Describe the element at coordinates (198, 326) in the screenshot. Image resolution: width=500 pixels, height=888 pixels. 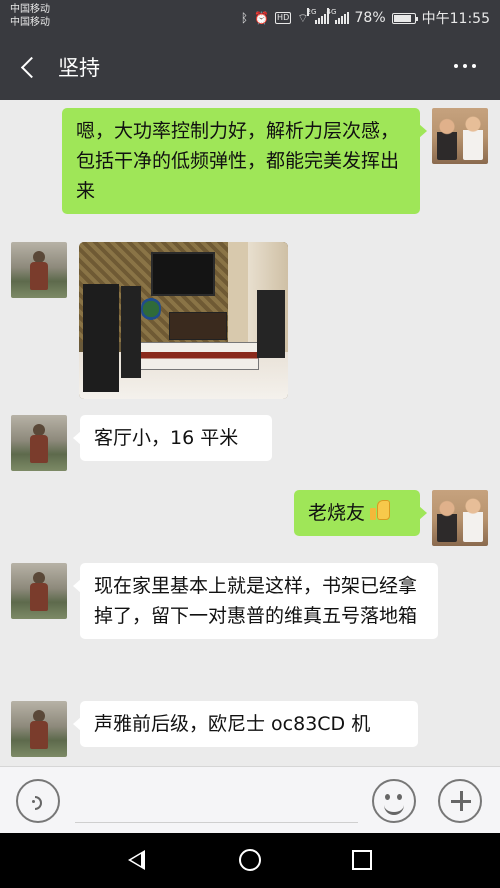
I see `photo-amplifier` at that location.